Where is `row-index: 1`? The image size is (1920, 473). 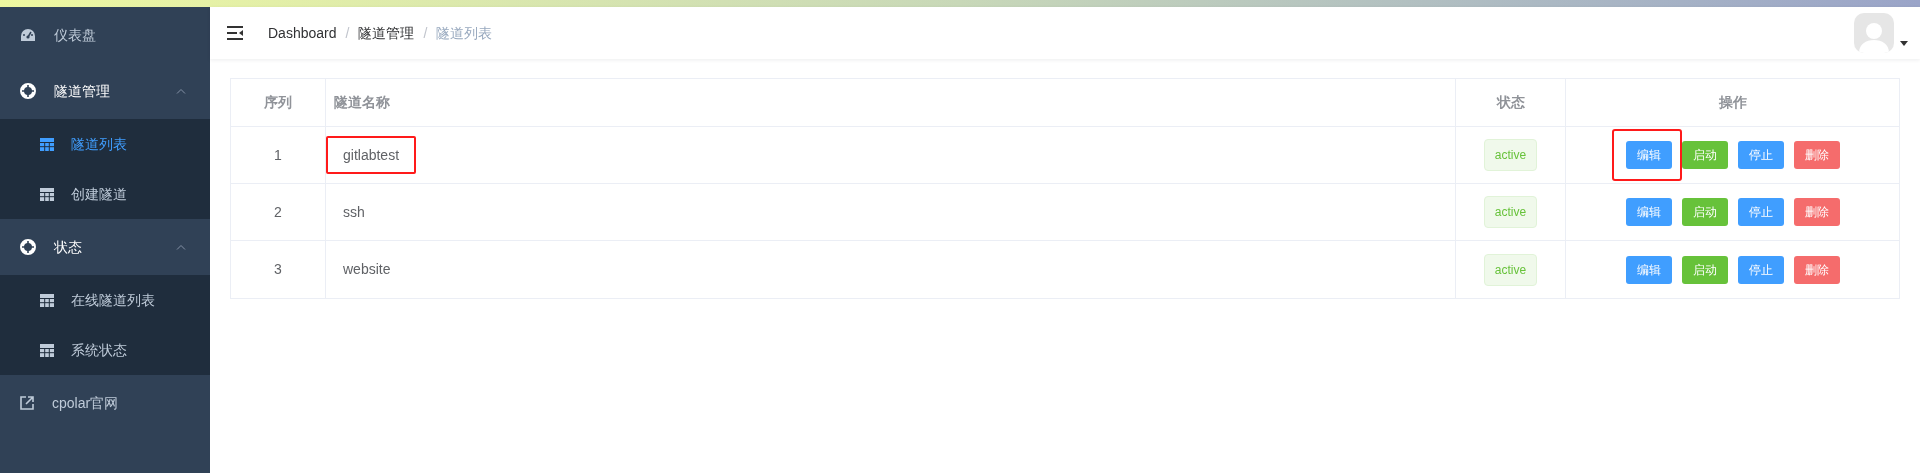
row-index: 1 is located at coordinates (278, 155).